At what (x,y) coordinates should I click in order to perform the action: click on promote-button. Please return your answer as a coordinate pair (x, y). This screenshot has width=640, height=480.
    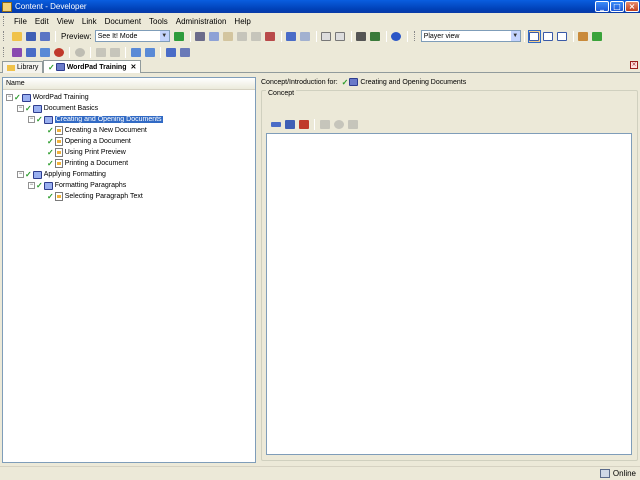
    Looking at the image, I should click on (135, 52).